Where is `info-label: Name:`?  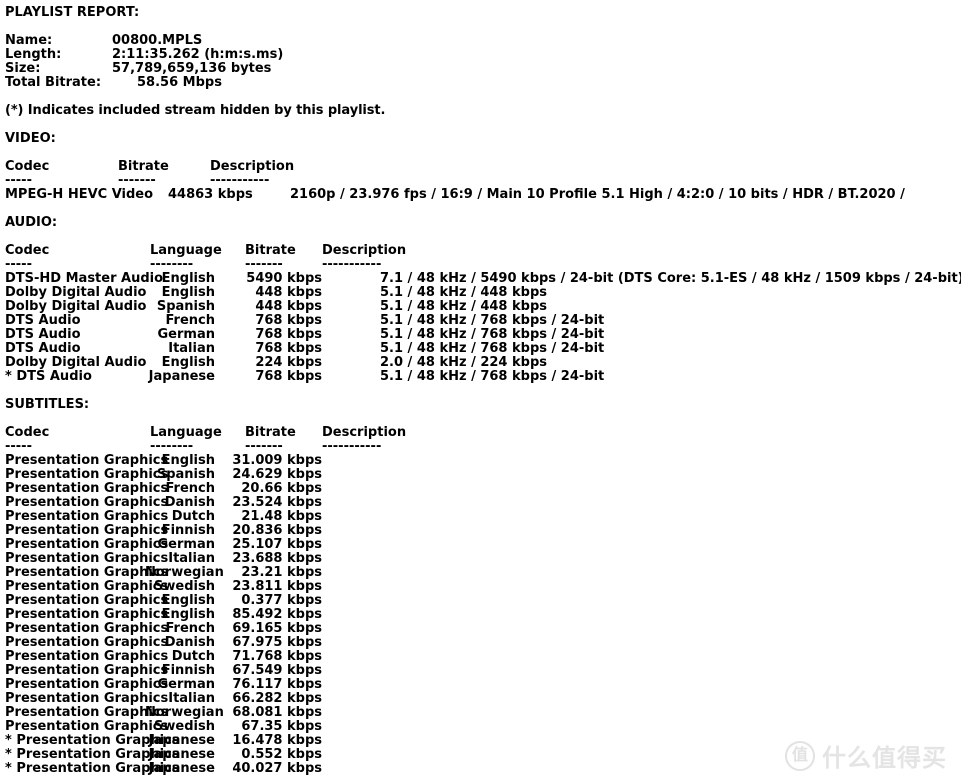 info-label: Name: is located at coordinates (29, 40).